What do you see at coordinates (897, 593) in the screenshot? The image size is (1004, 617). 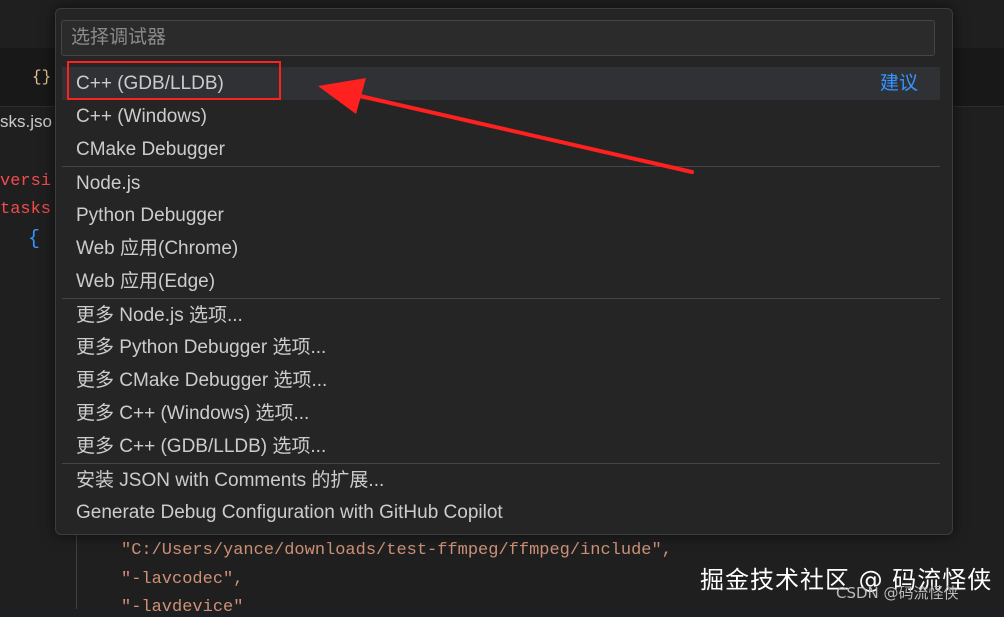 I see `watermark-csdn: CSDN @码流怪侠` at bounding box center [897, 593].